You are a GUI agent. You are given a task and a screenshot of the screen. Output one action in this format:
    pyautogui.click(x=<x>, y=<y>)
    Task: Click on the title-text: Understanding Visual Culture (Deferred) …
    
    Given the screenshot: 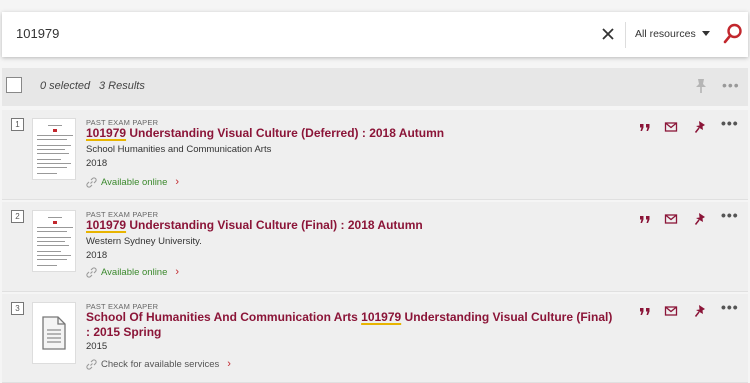 What is the action you would take?
    pyautogui.click(x=285, y=133)
    